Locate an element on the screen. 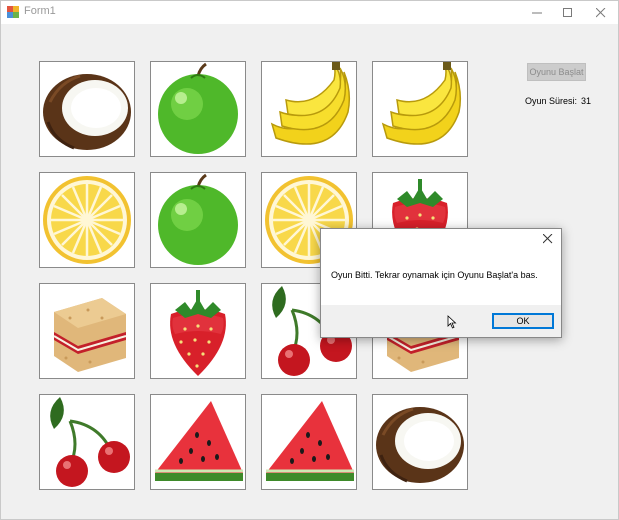  card-cherry is located at coordinates (87, 442).